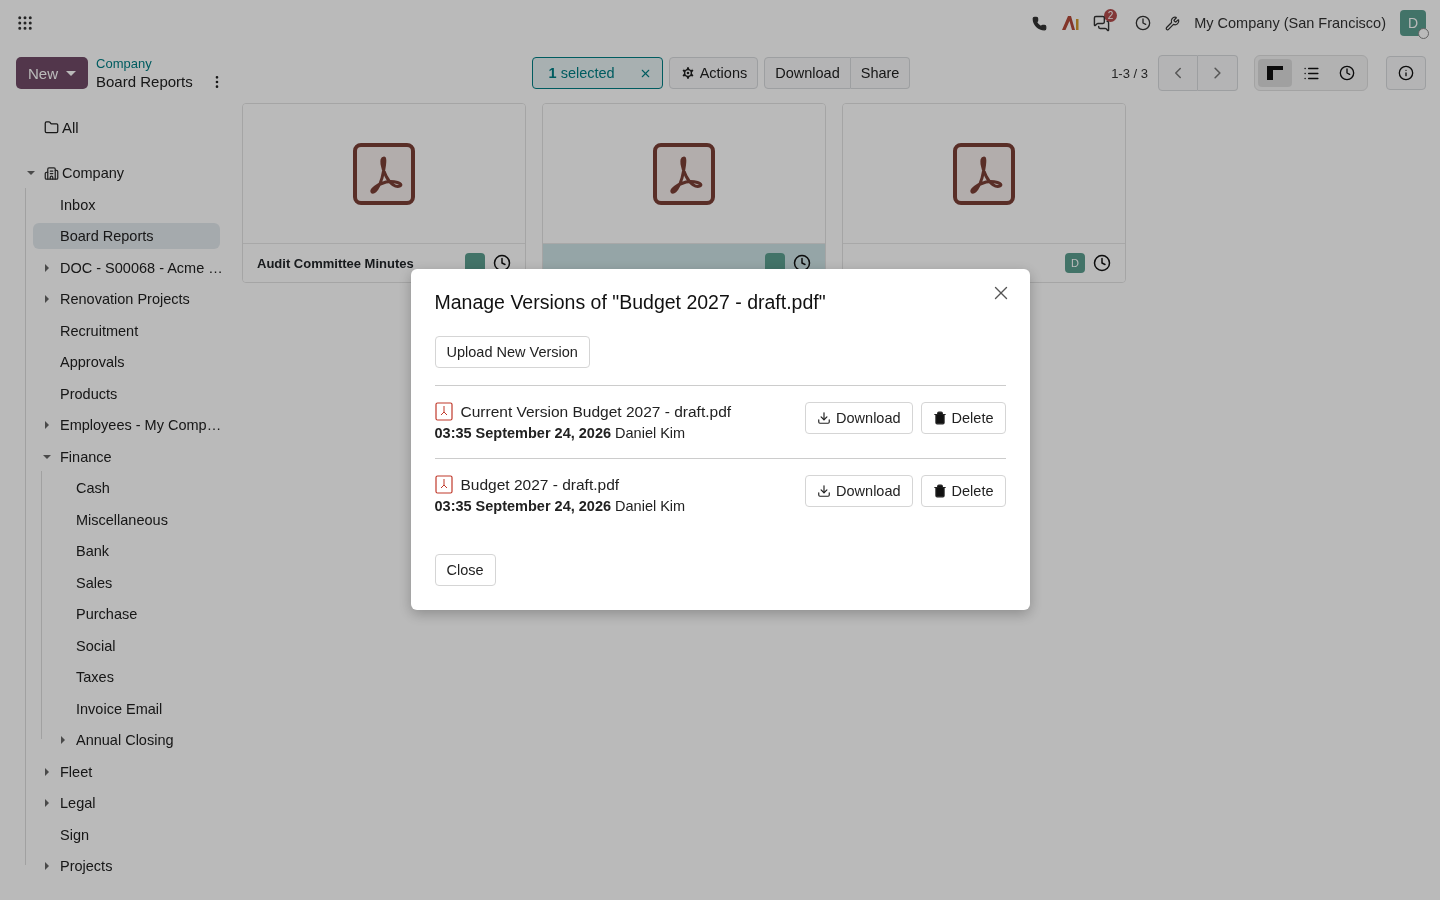  Describe the element at coordinates (630, 302) in the screenshot. I see `dialog-title: Manage Versions of "Budget 2027 - draft.pdf"` at that location.